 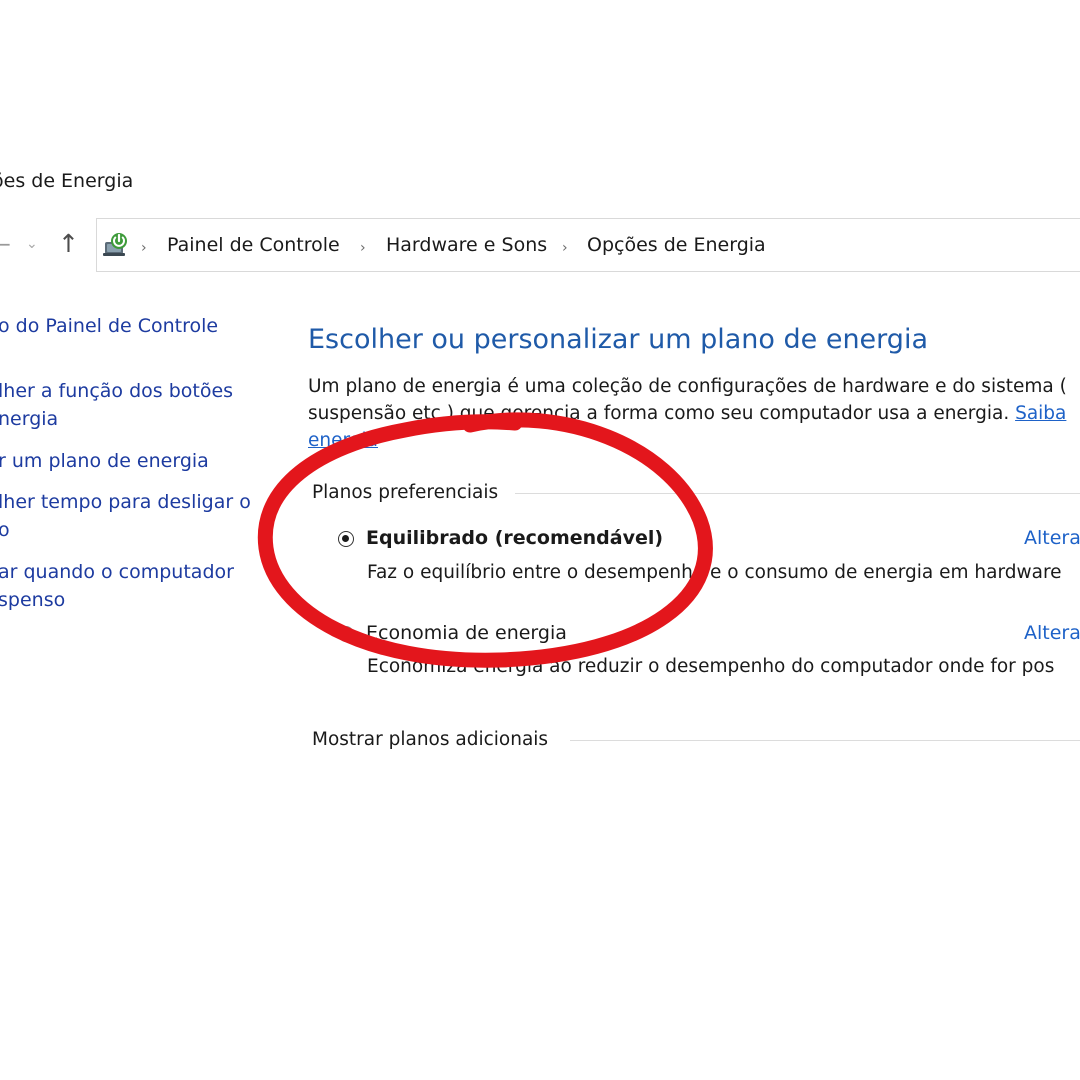 I want to click on preferred-plans-label: Planos preferenciais, so click(x=405, y=492).